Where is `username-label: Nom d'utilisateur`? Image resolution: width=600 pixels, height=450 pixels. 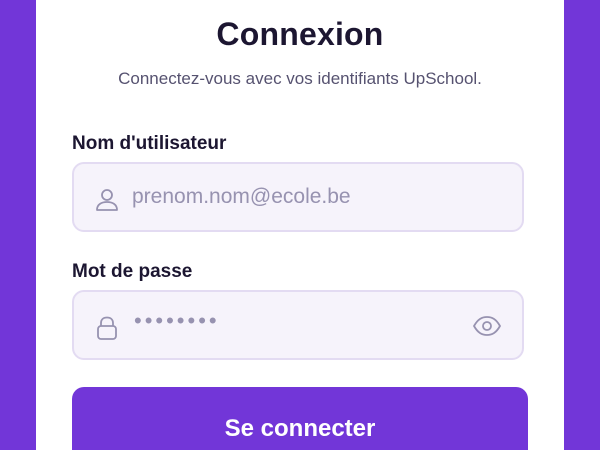 username-label: Nom d'utilisateur is located at coordinates (149, 143).